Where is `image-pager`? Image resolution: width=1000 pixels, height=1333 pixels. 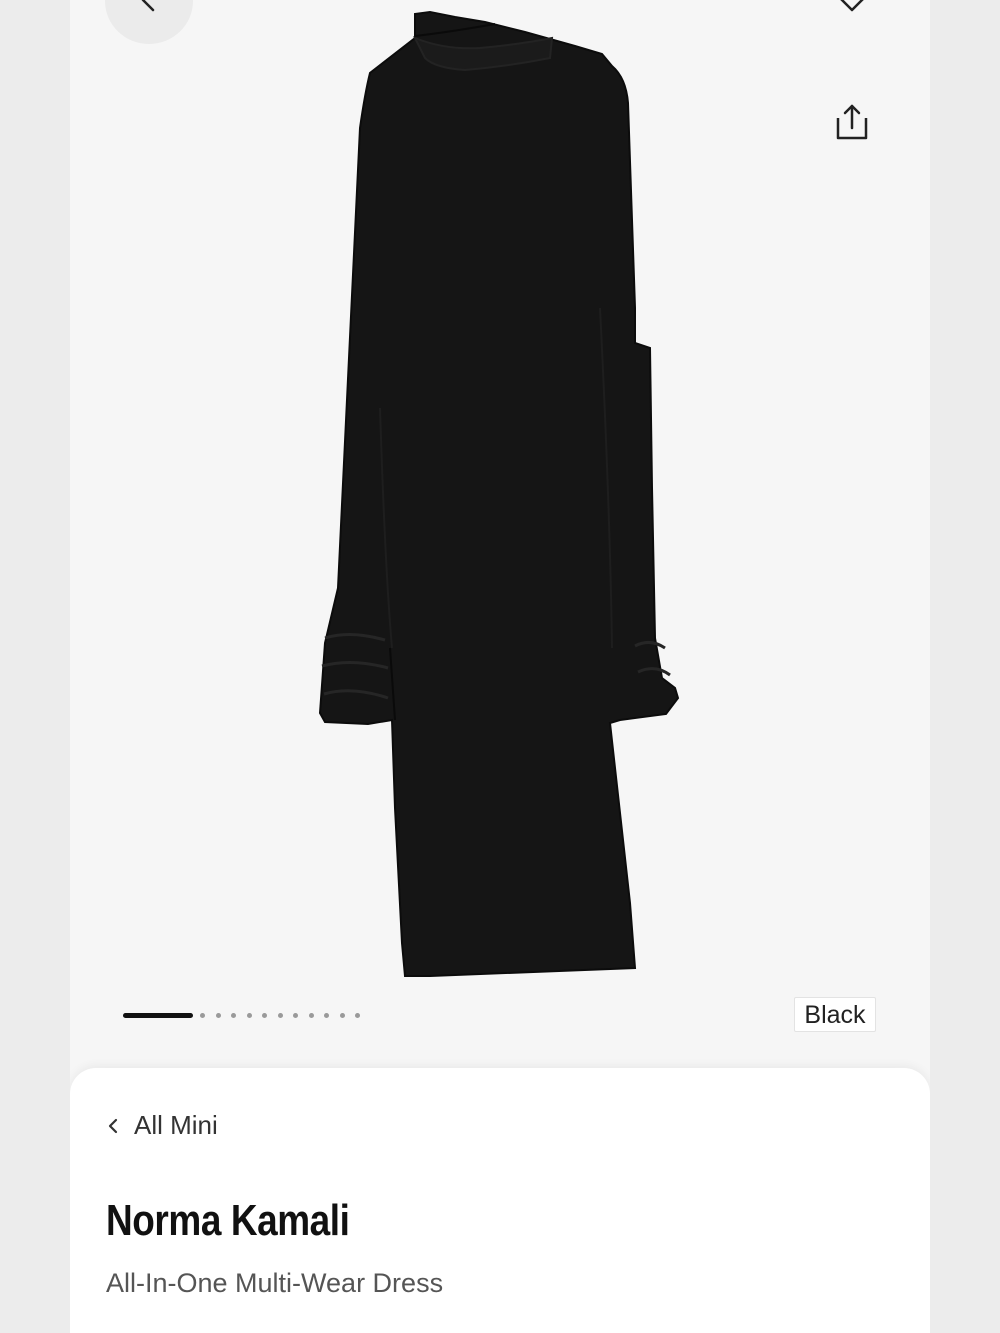 image-pager is located at coordinates (247, 1015).